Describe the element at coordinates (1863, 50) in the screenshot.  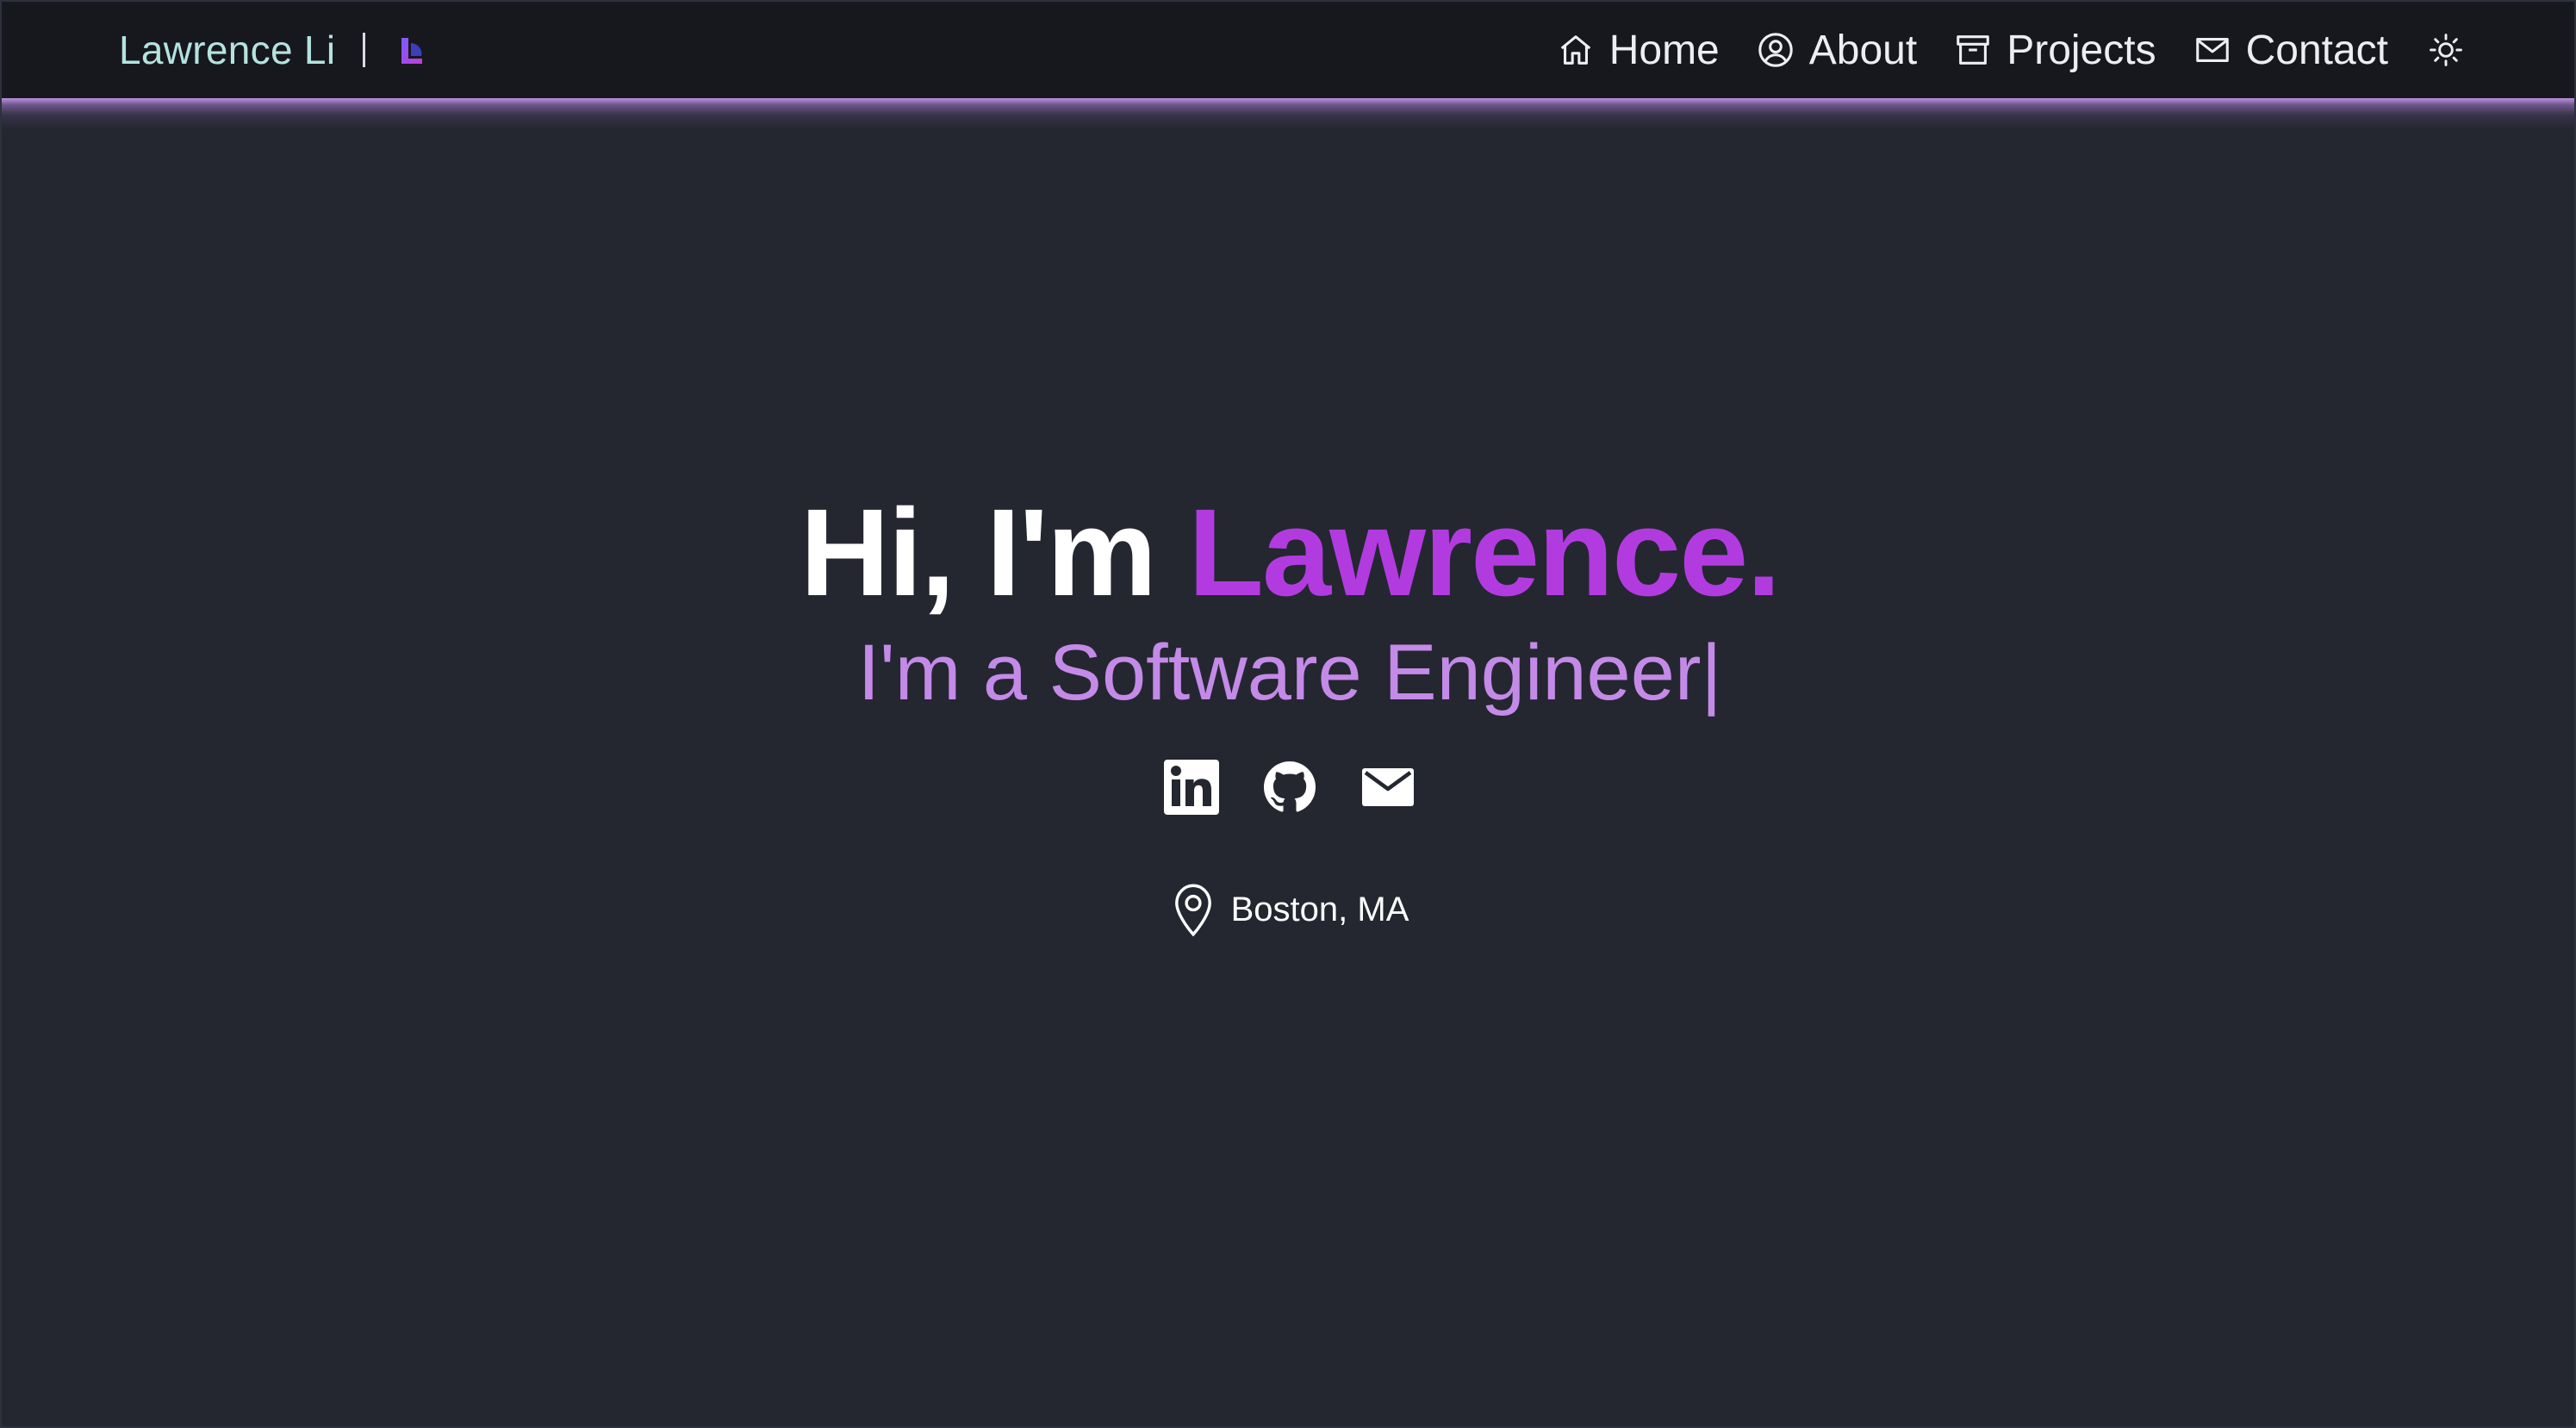
I see `nav-about-label: About` at that location.